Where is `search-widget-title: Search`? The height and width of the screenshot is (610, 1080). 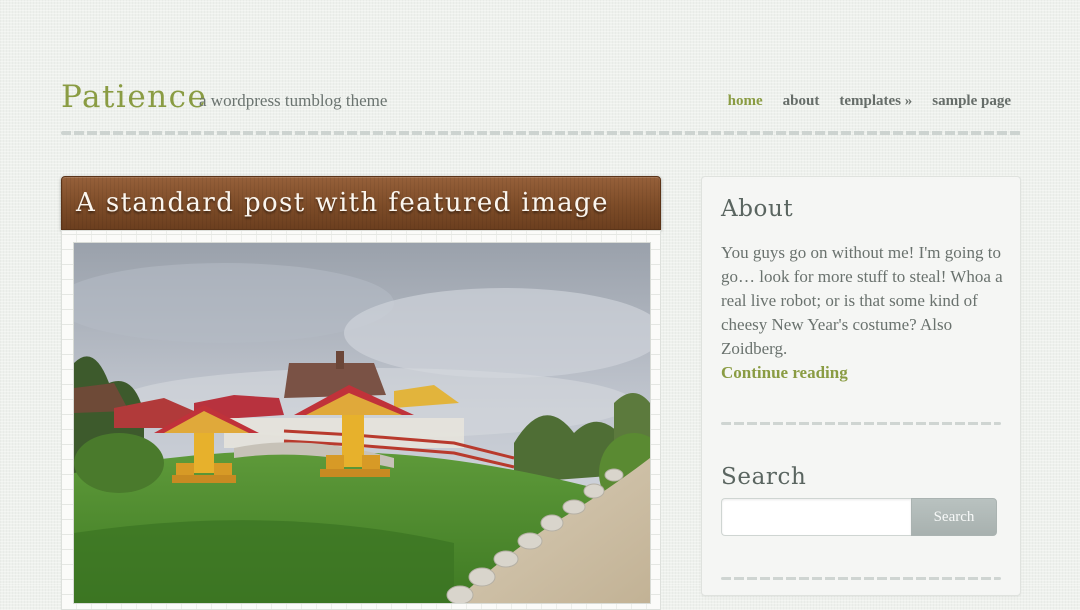 search-widget-title: Search is located at coordinates (764, 477).